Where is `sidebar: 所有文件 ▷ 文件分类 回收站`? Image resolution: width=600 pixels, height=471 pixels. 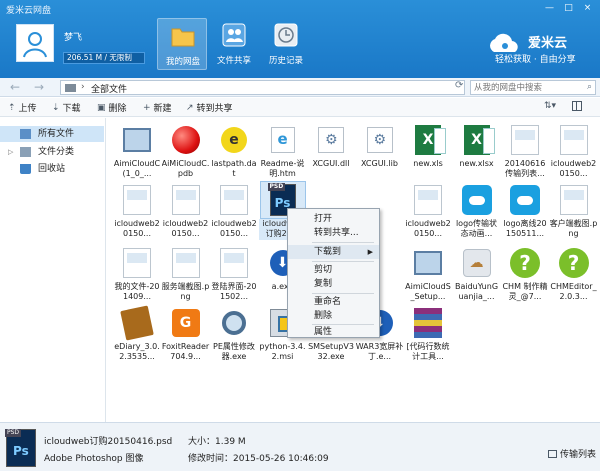 sidebar: 所有文件 ▷ 文件分类 回收站 is located at coordinates (53, 270).